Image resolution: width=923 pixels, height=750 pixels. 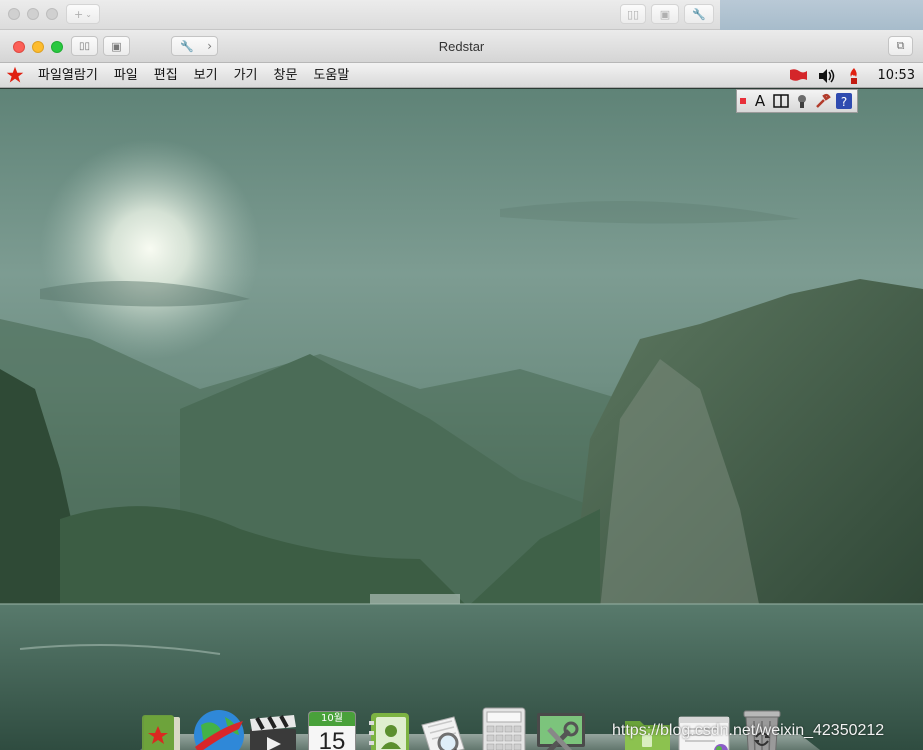 I want to click on window-title: Redstar, so click(x=461, y=46).